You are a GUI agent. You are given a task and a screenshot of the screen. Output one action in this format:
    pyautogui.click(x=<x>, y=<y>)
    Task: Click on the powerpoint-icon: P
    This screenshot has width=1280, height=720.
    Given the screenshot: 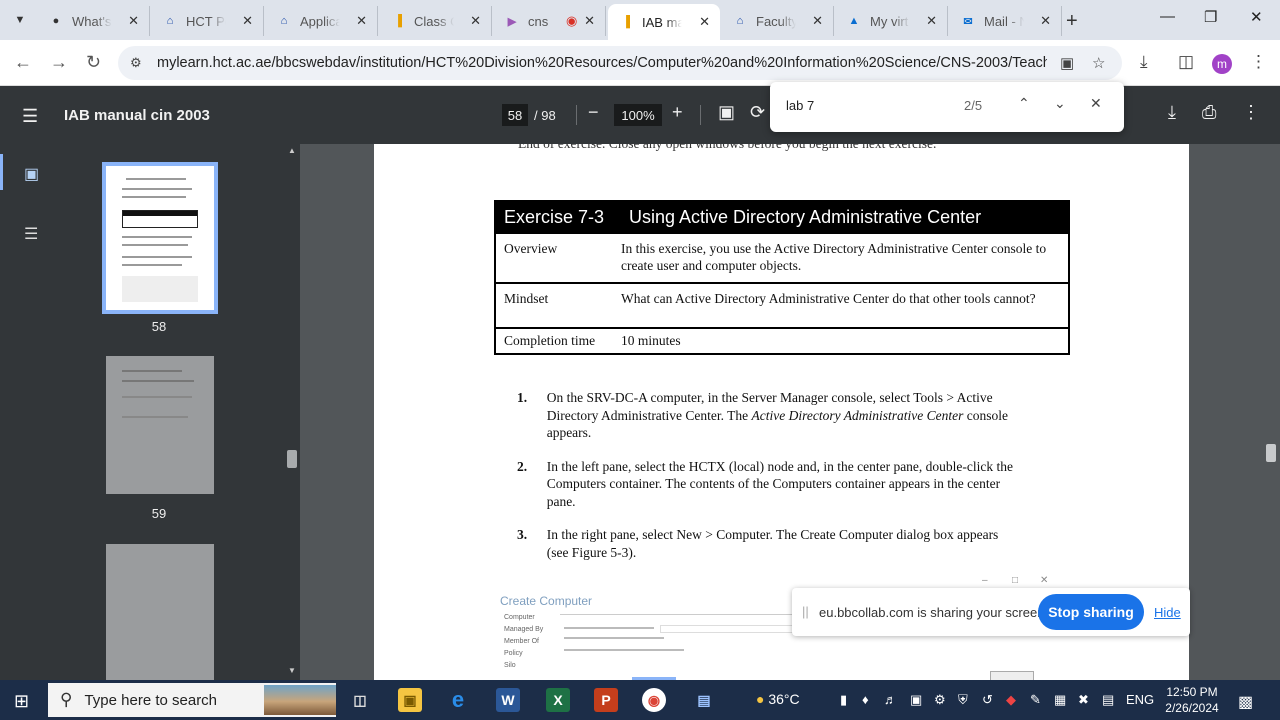 What is the action you would take?
    pyautogui.click(x=606, y=700)
    